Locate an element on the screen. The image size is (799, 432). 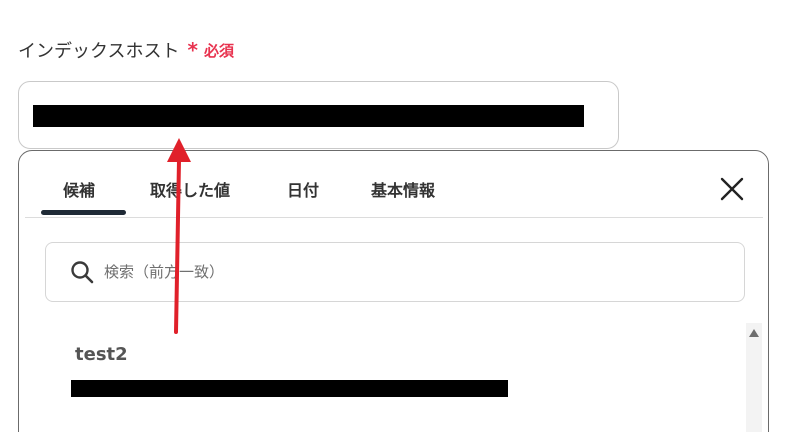
field-label: インデックスホスト * 必須 is located at coordinates (126, 50).